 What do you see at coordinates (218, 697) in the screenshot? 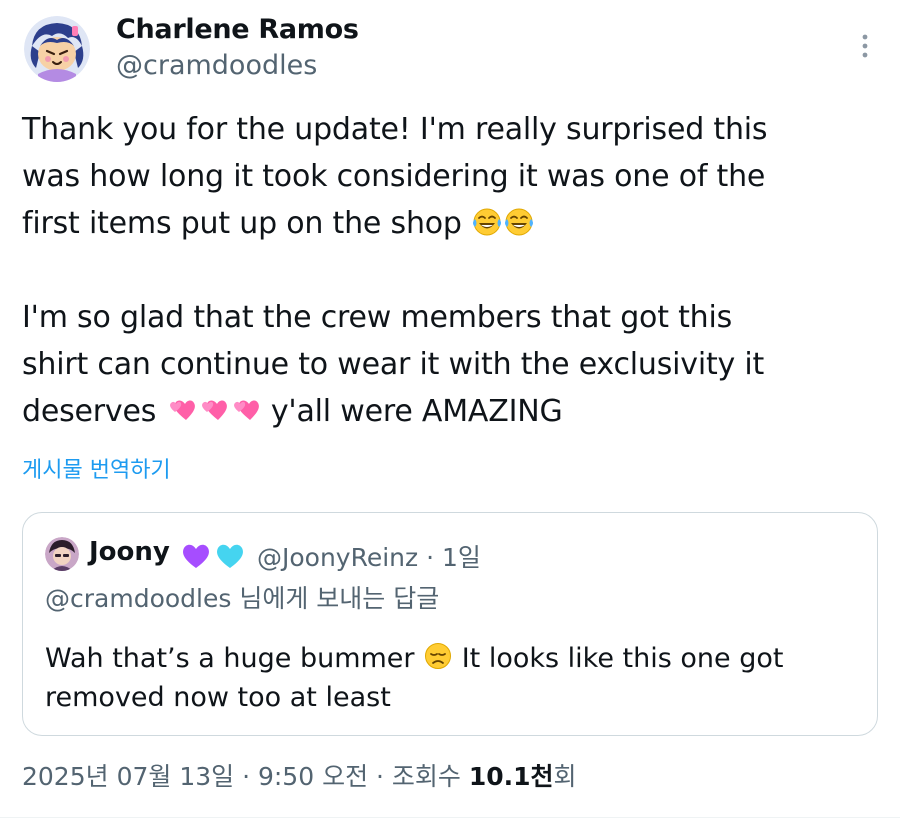
I see `quote-text-line: removed now too at least` at bounding box center [218, 697].